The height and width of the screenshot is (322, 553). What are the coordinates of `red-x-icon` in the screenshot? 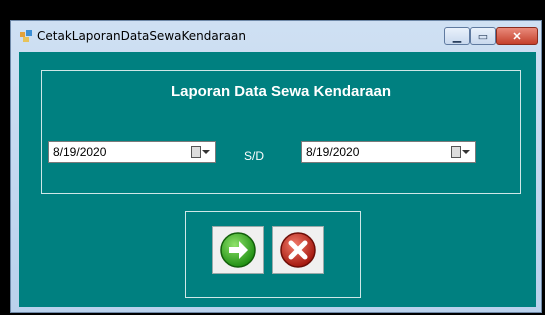 It's located at (298, 250).